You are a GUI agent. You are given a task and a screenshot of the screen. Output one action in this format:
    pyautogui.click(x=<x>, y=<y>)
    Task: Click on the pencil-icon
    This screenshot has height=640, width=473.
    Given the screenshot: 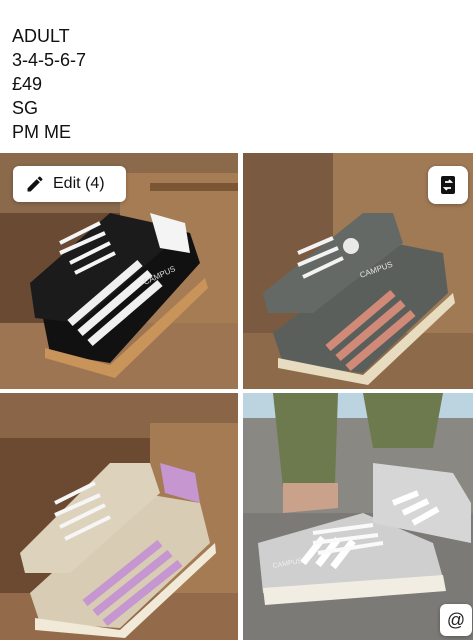 What is the action you would take?
    pyautogui.click(x=35, y=184)
    